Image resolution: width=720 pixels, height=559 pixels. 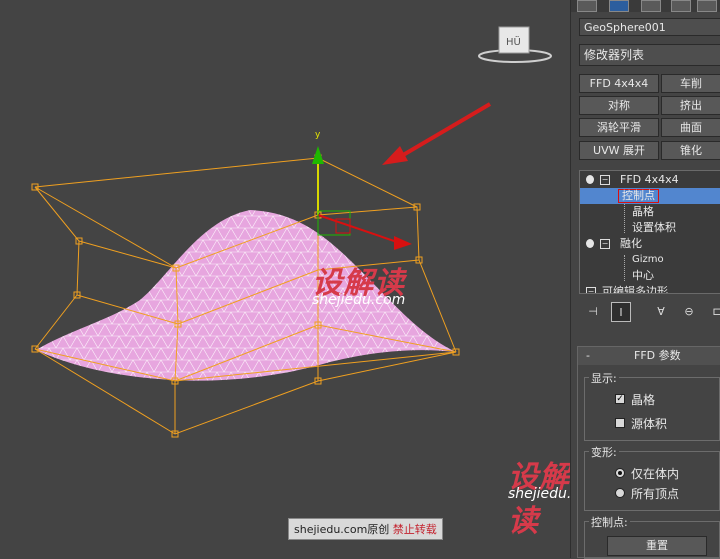 I want to click on stack-item-control-points: 控制点, so click(x=650, y=196).